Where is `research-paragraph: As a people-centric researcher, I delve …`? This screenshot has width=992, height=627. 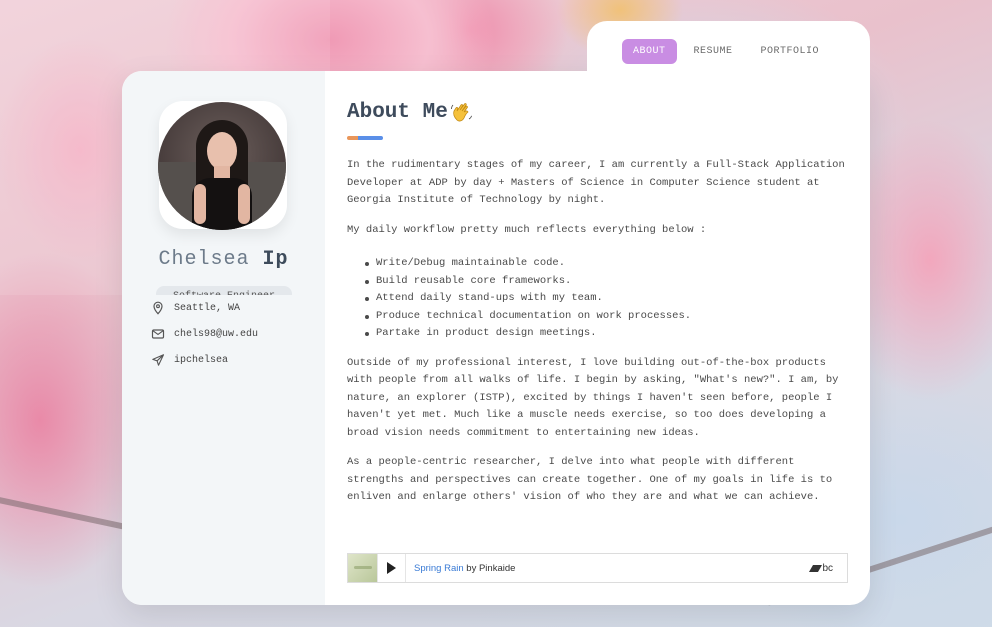 research-paragraph: As a people-centric researcher, I delve … is located at coordinates (590, 479).